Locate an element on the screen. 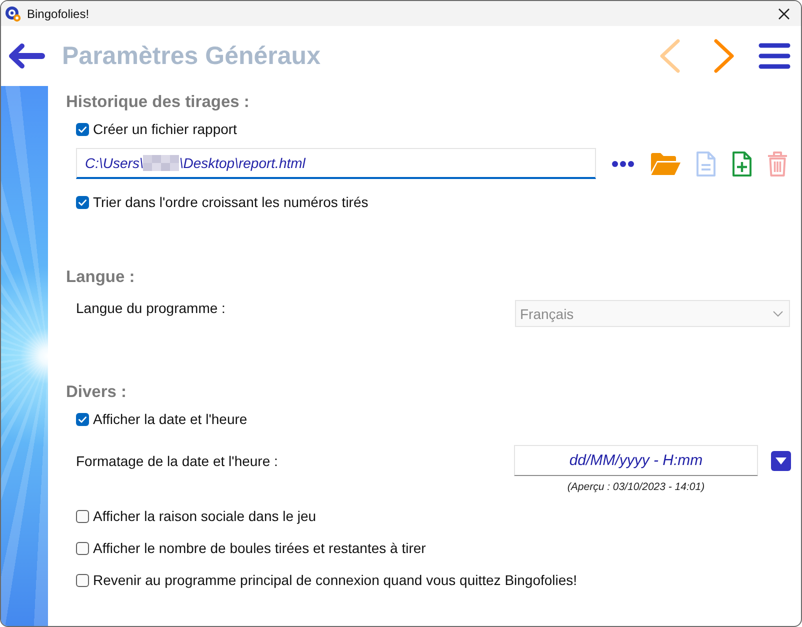 This screenshot has width=802, height=627. field-label: Formatage de la date et l'heure : is located at coordinates (177, 460).